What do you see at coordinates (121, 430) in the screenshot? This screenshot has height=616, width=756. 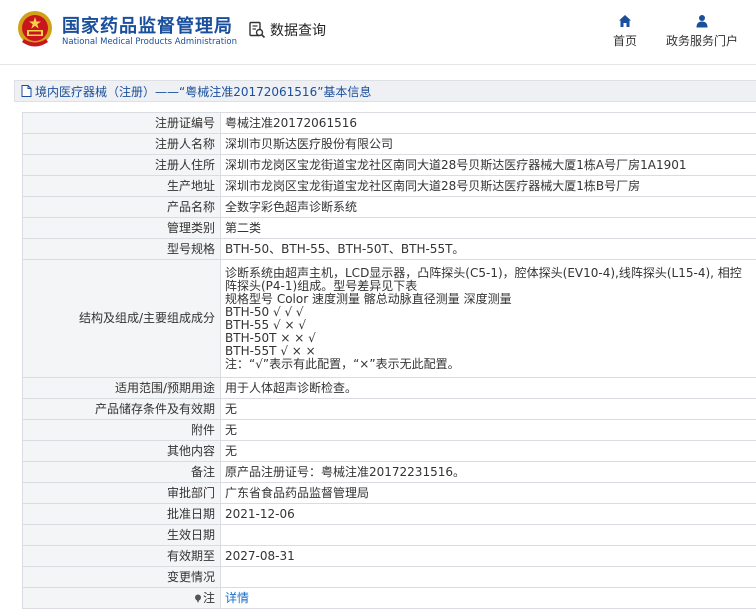 I see `field-label: 附件` at bounding box center [121, 430].